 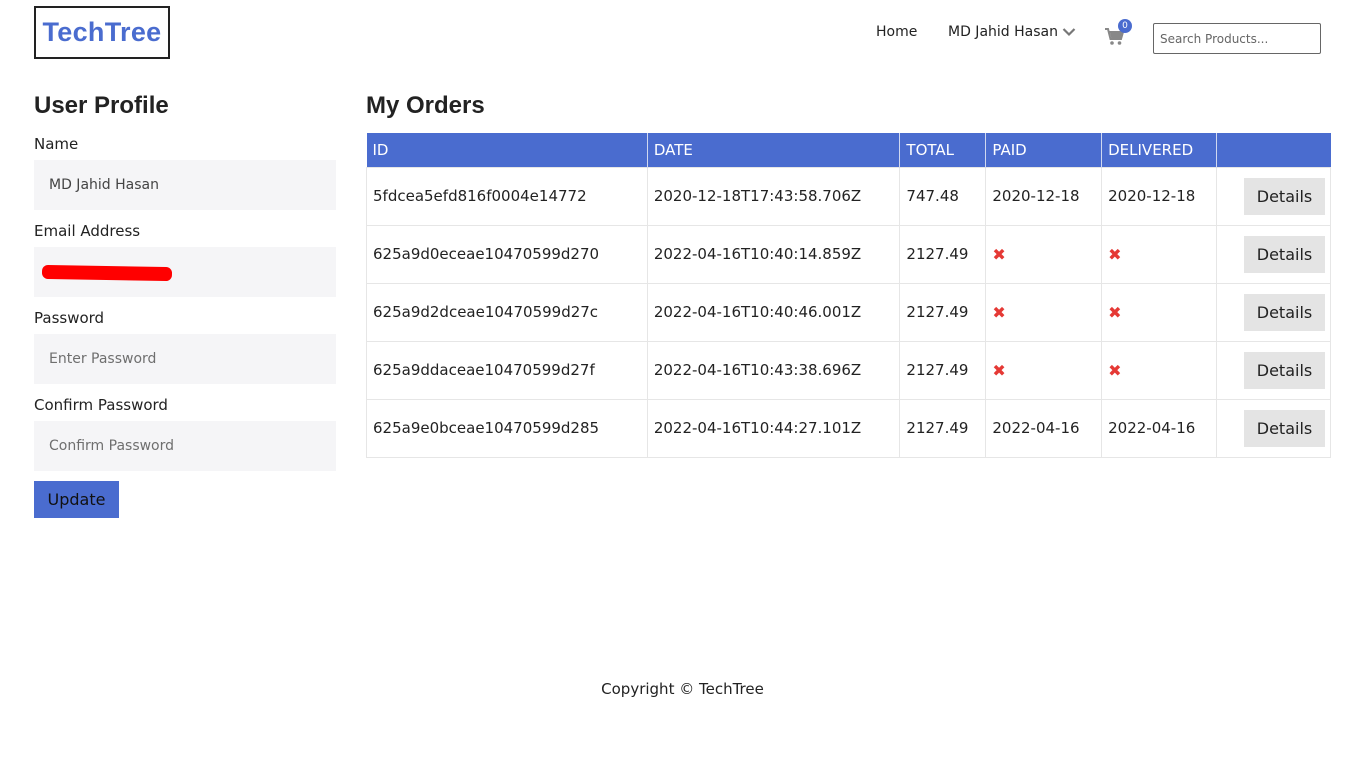 I want to click on logo-text: TechTree, so click(x=102, y=32).